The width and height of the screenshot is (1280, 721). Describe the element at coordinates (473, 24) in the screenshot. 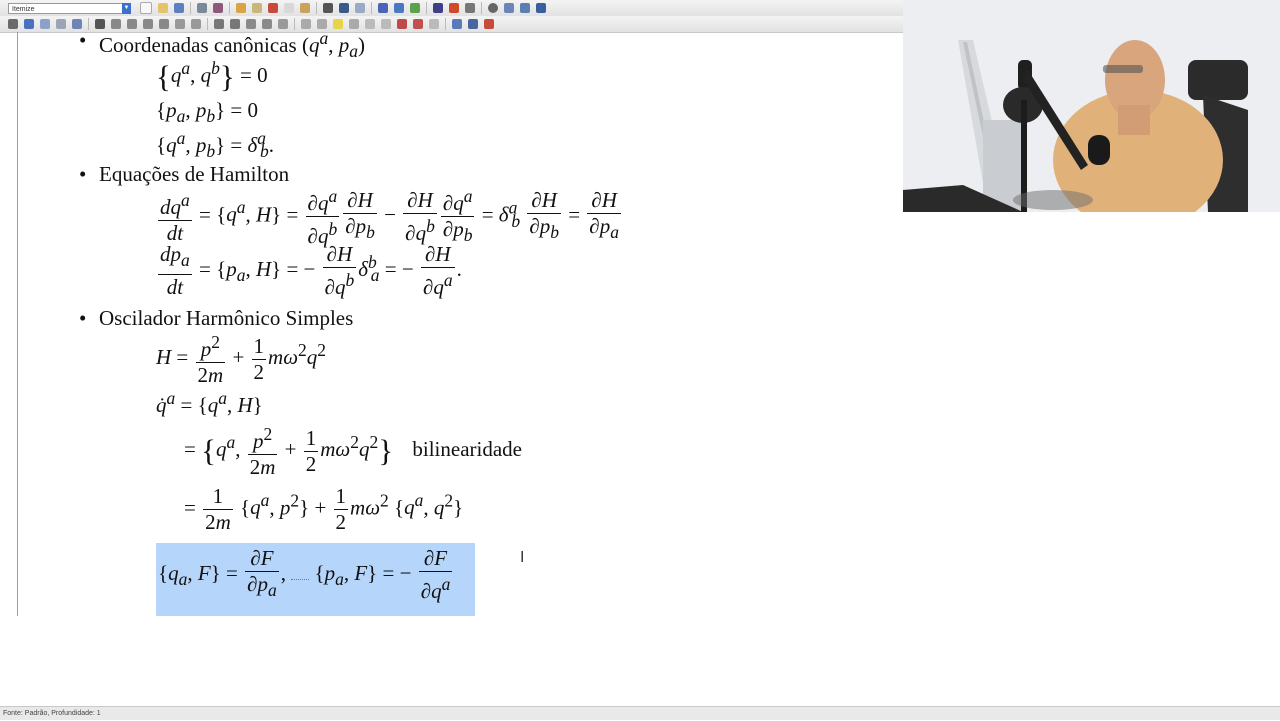

I see `pilcrow-icon` at that location.